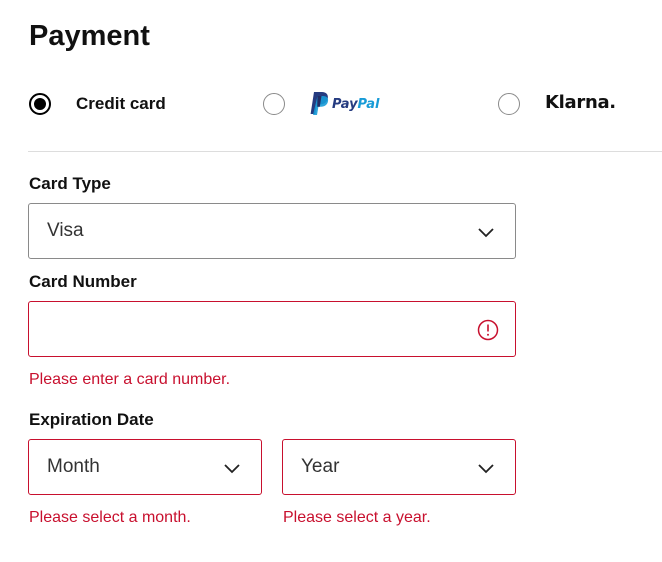 The image size is (662, 562). What do you see at coordinates (73, 466) in the screenshot?
I see `month-value: Month` at bounding box center [73, 466].